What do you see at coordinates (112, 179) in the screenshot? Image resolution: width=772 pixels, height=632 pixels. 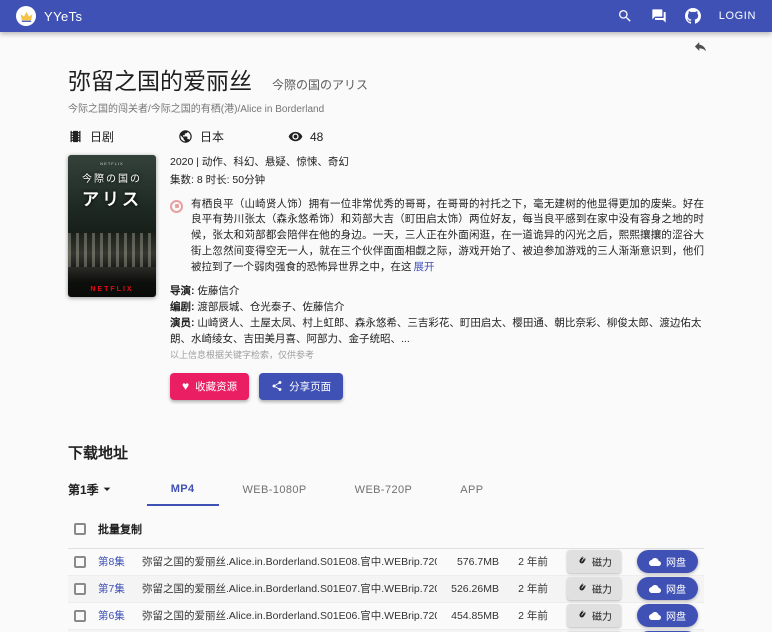 I see `poster-title-line1: 今際の国の` at bounding box center [112, 179].